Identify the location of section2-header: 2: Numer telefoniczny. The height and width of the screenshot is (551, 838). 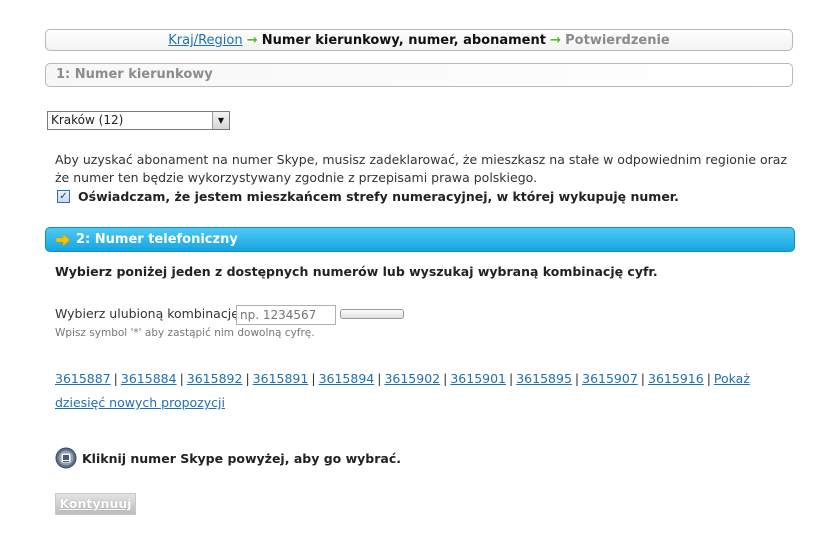
(420, 239).